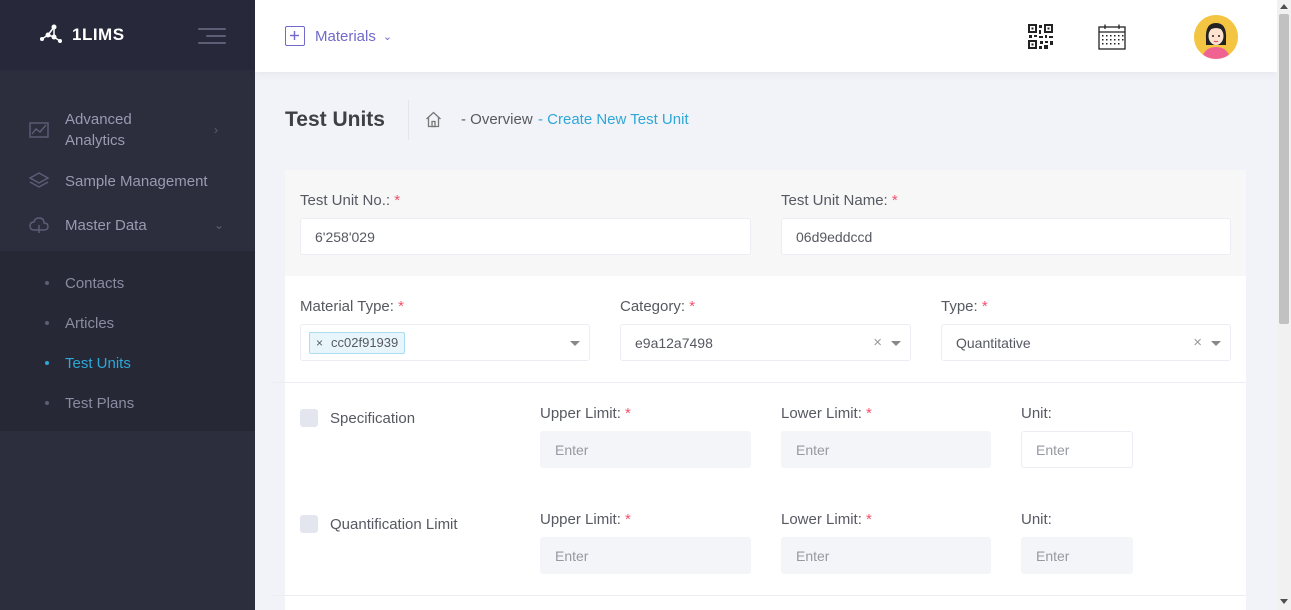 The image size is (1291, 610). What do you see at coordinates (39, 180) in the screenshot?
I see `layers-icon` at bounding box center [39, 180].